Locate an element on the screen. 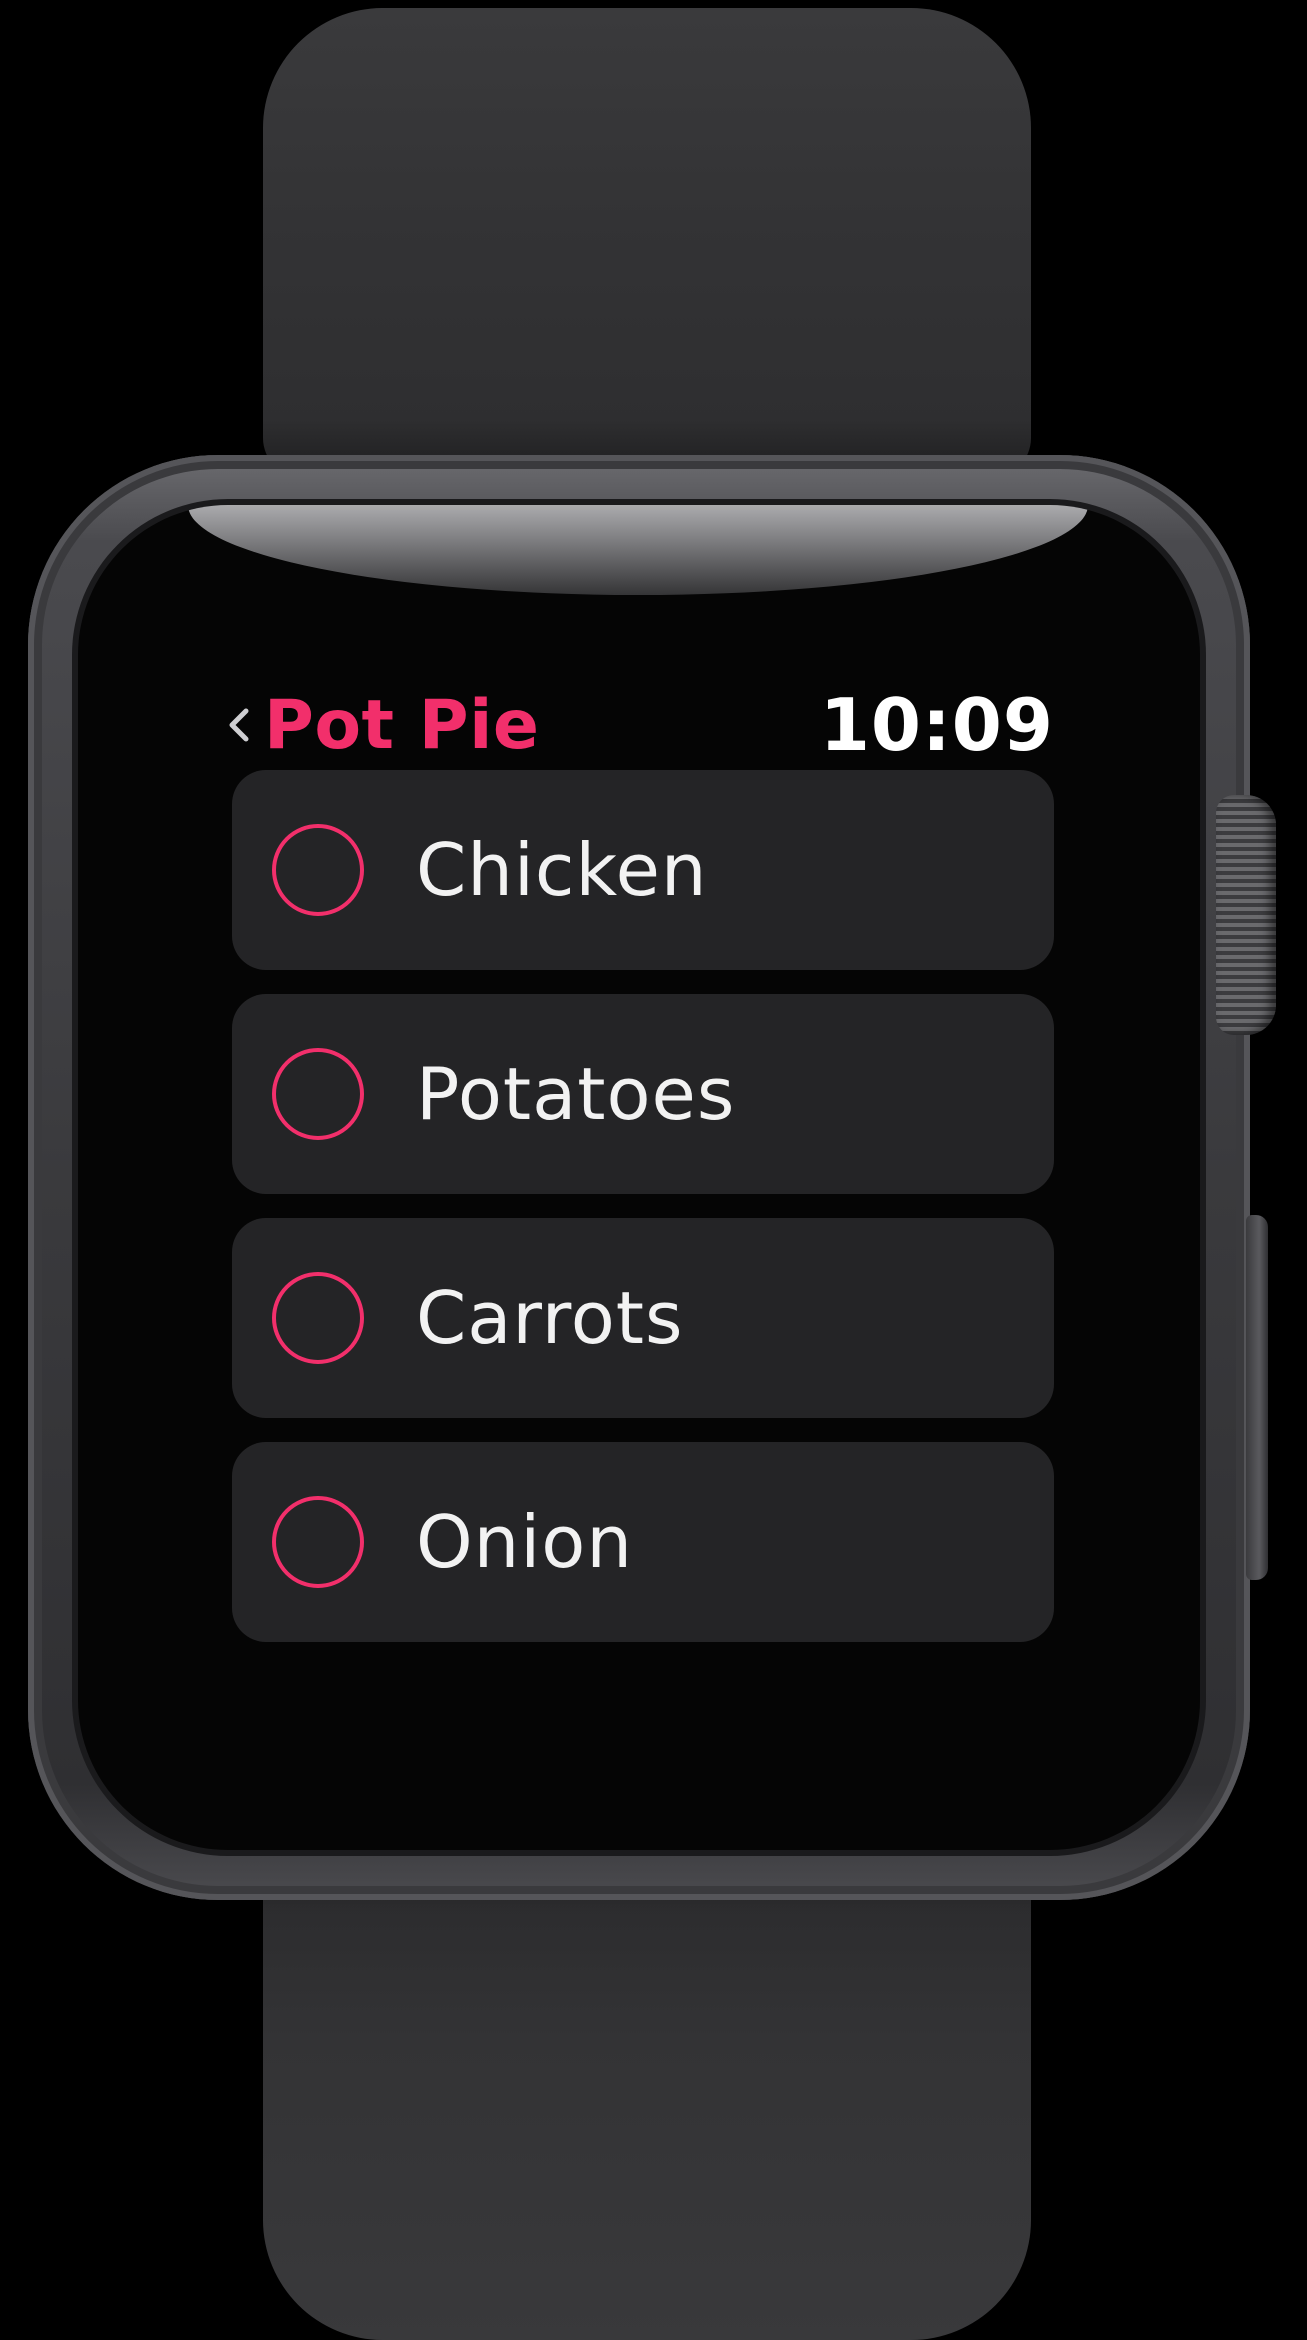 The image size is (1307, 2340). list-item: Onion is located at coordinates (643, 1542).